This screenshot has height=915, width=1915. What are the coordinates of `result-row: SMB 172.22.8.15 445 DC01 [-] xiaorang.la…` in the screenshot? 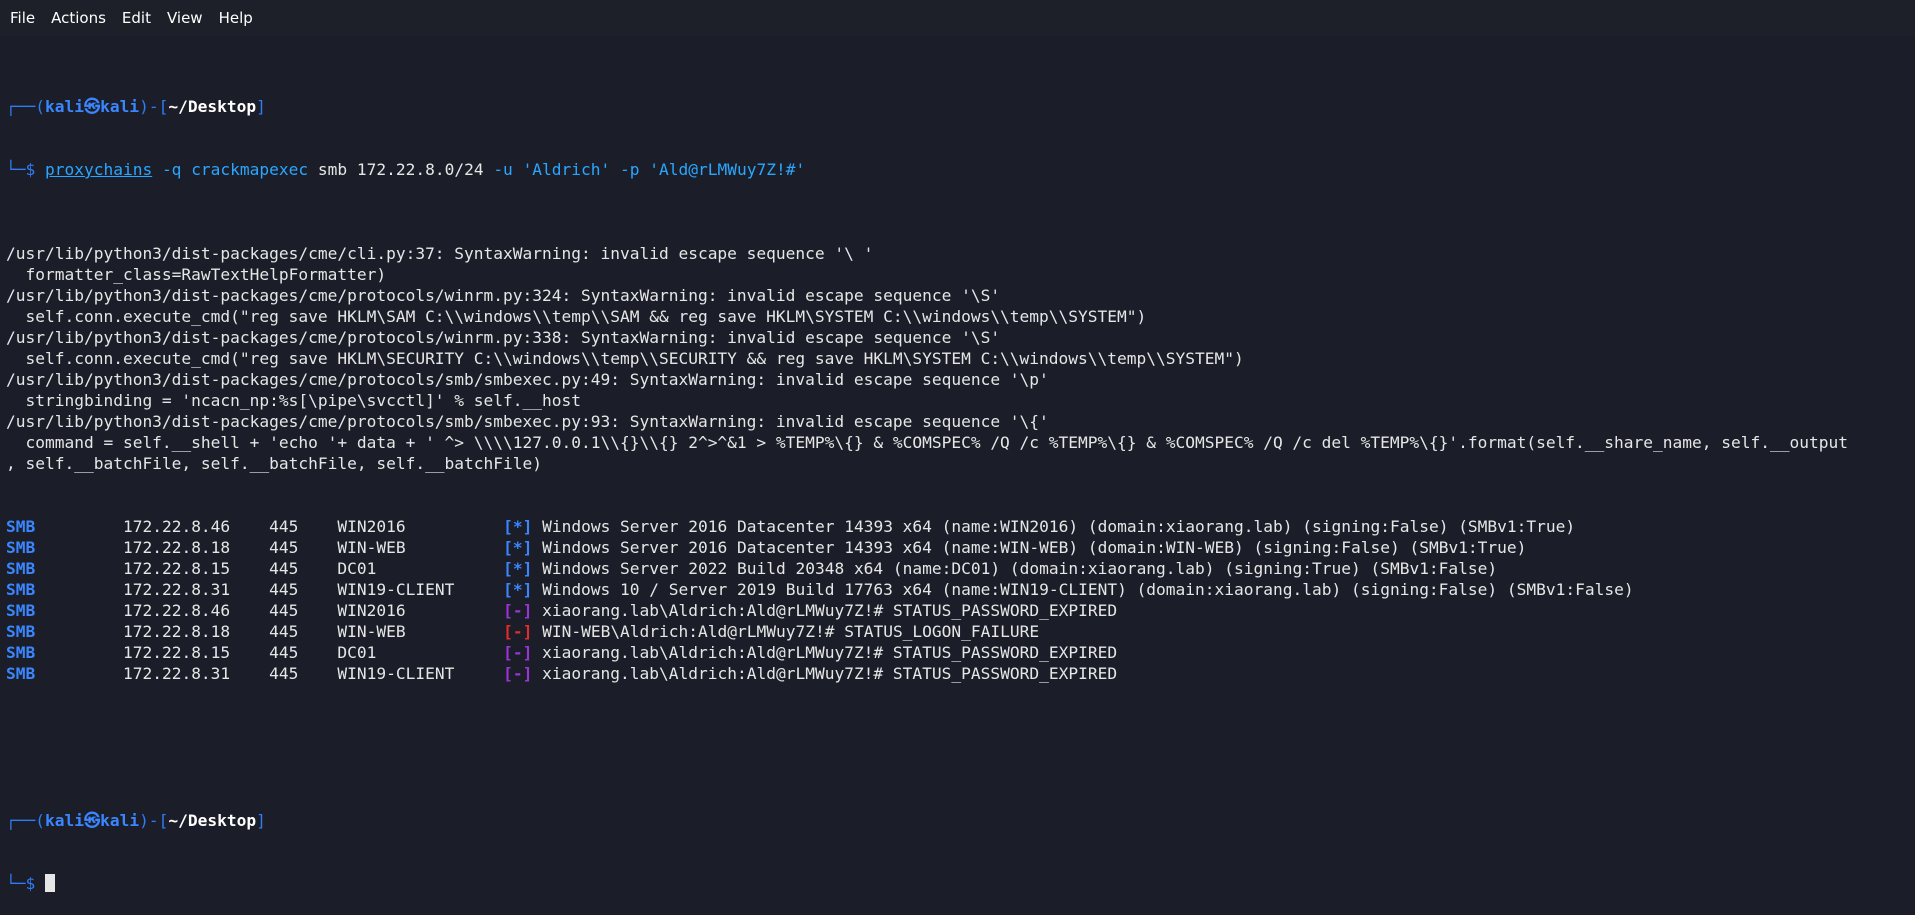 It's located at (953, 652).